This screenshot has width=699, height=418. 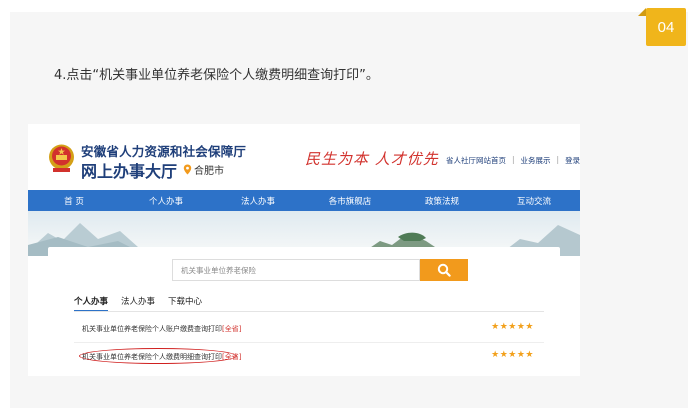 What do you see at coordinates (61, 158) in the screenshot?
I see `national-emblem-icon` at bounding box center [61, 158].